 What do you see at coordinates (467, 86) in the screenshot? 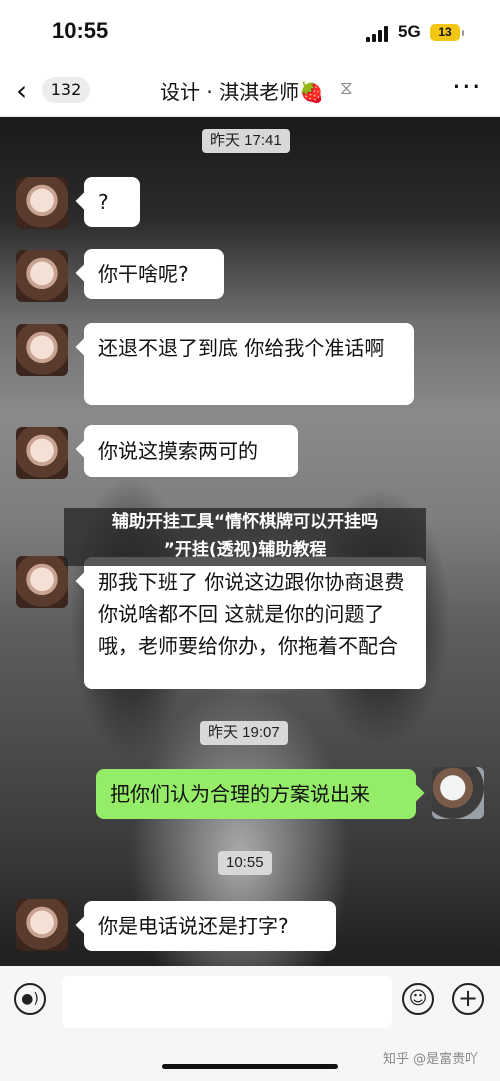
I see `more-options-icon: ···` at bounding box center [467, 86].